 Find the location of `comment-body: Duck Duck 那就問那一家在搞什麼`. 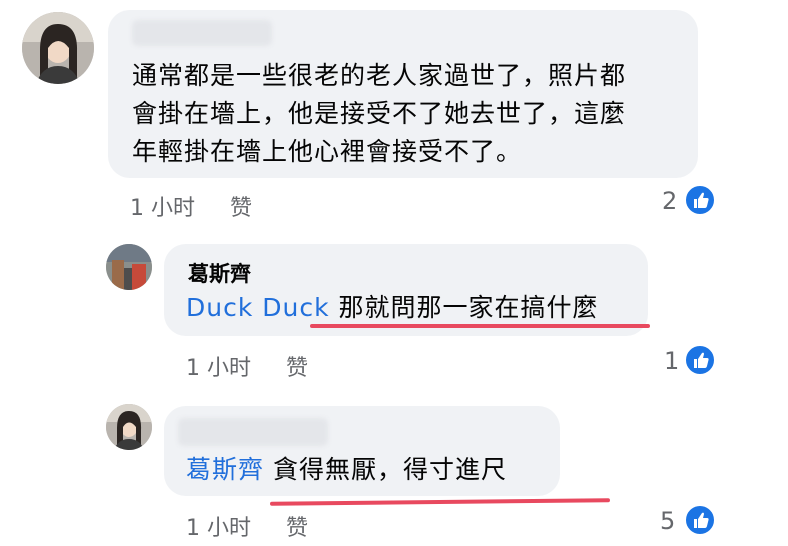

comment-body: Duck Duck 那就問那一家在搞什麼 is located at coordinates (392, 308).